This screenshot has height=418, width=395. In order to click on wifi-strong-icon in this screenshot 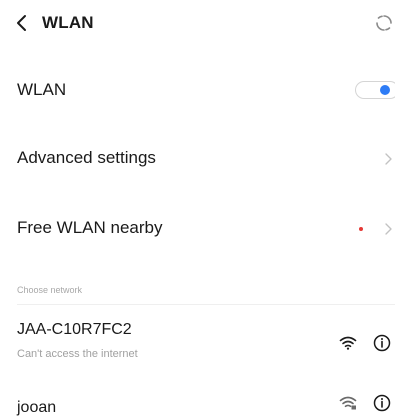, I will do `click(348, 343)`.